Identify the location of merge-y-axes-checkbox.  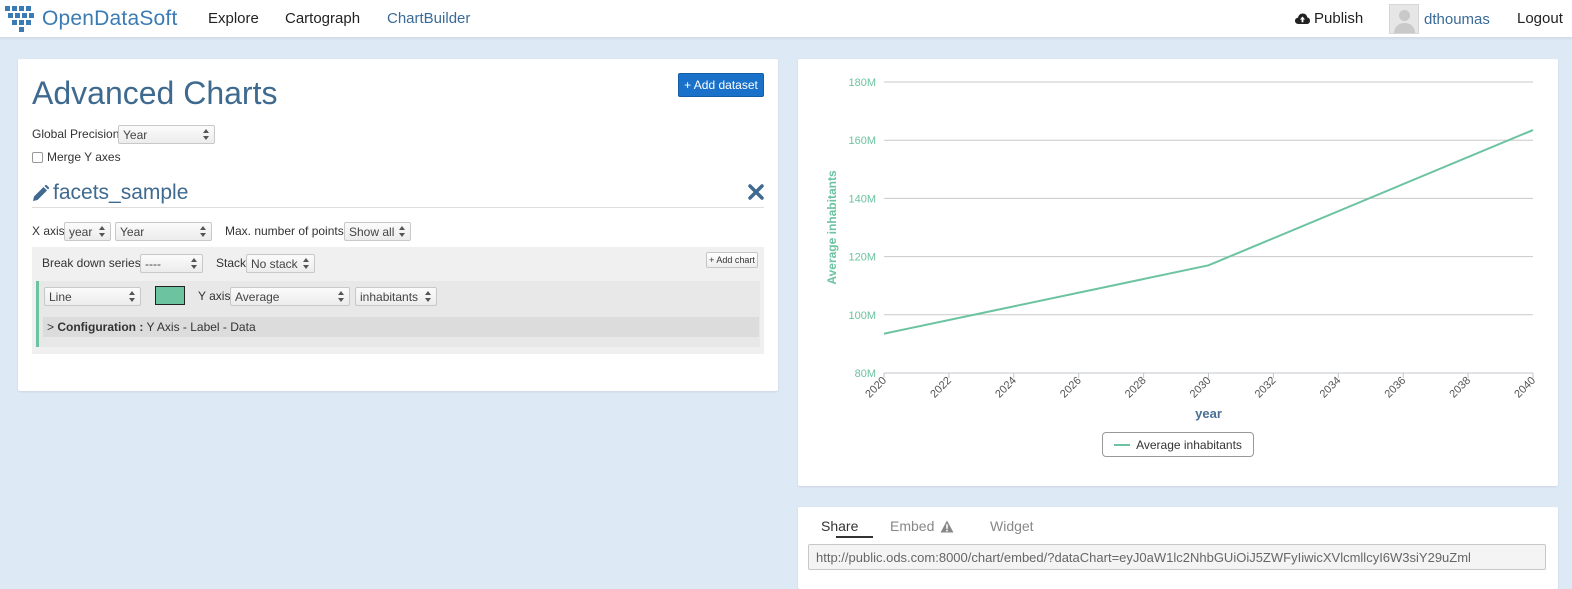
(37, 157).